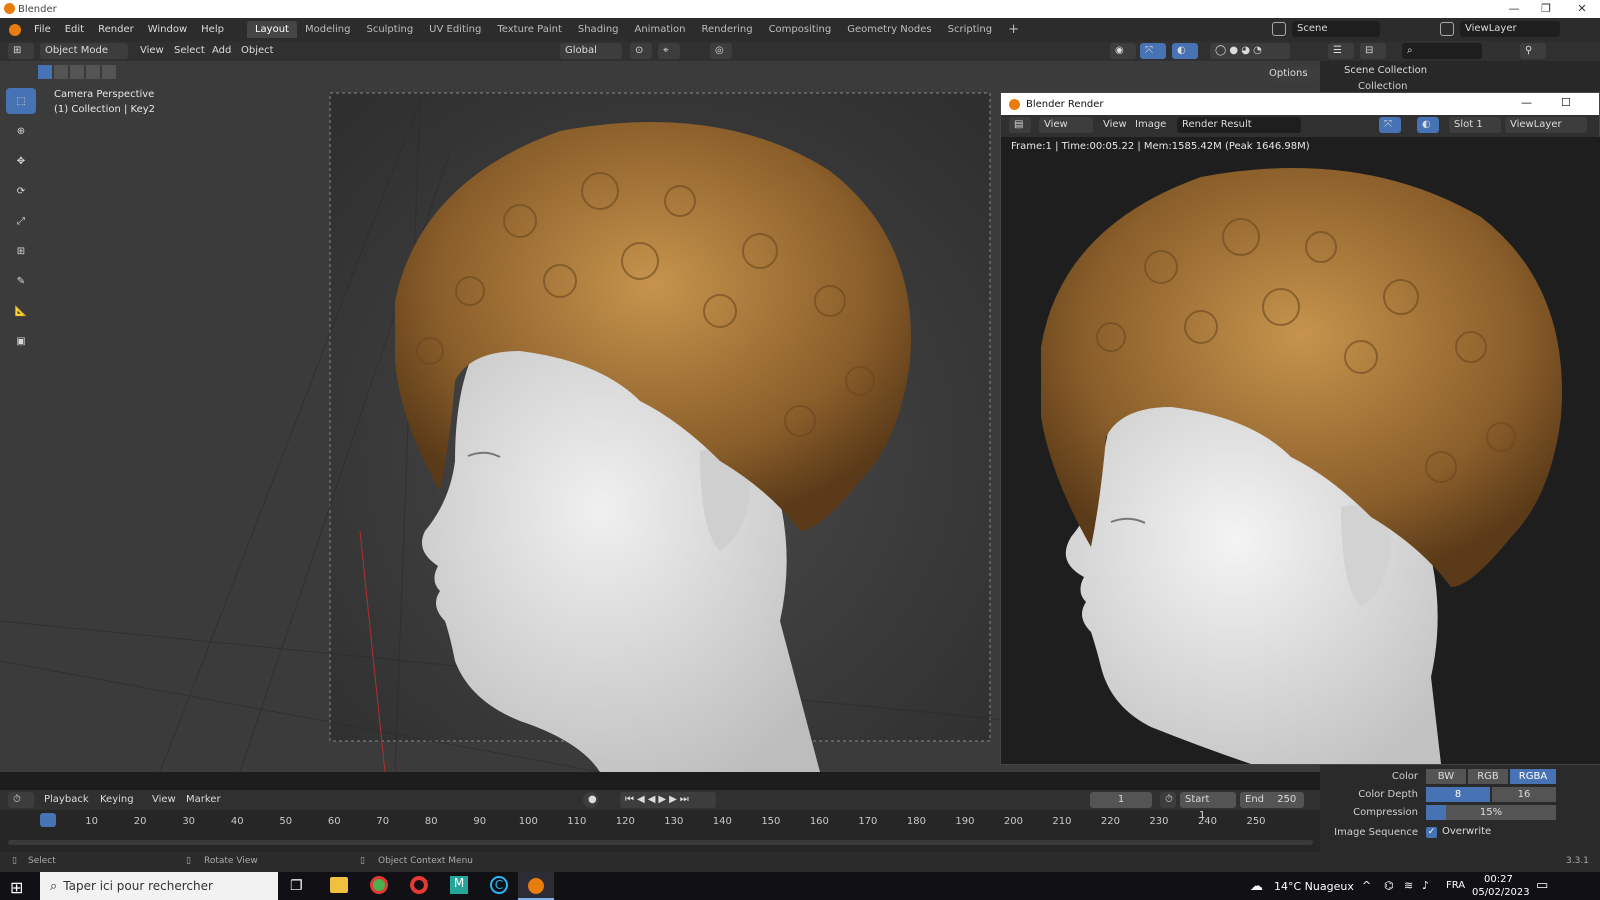 The image size is (1600, 900). I want to click on measure-tool-icon: 📐, so click(21, 311).